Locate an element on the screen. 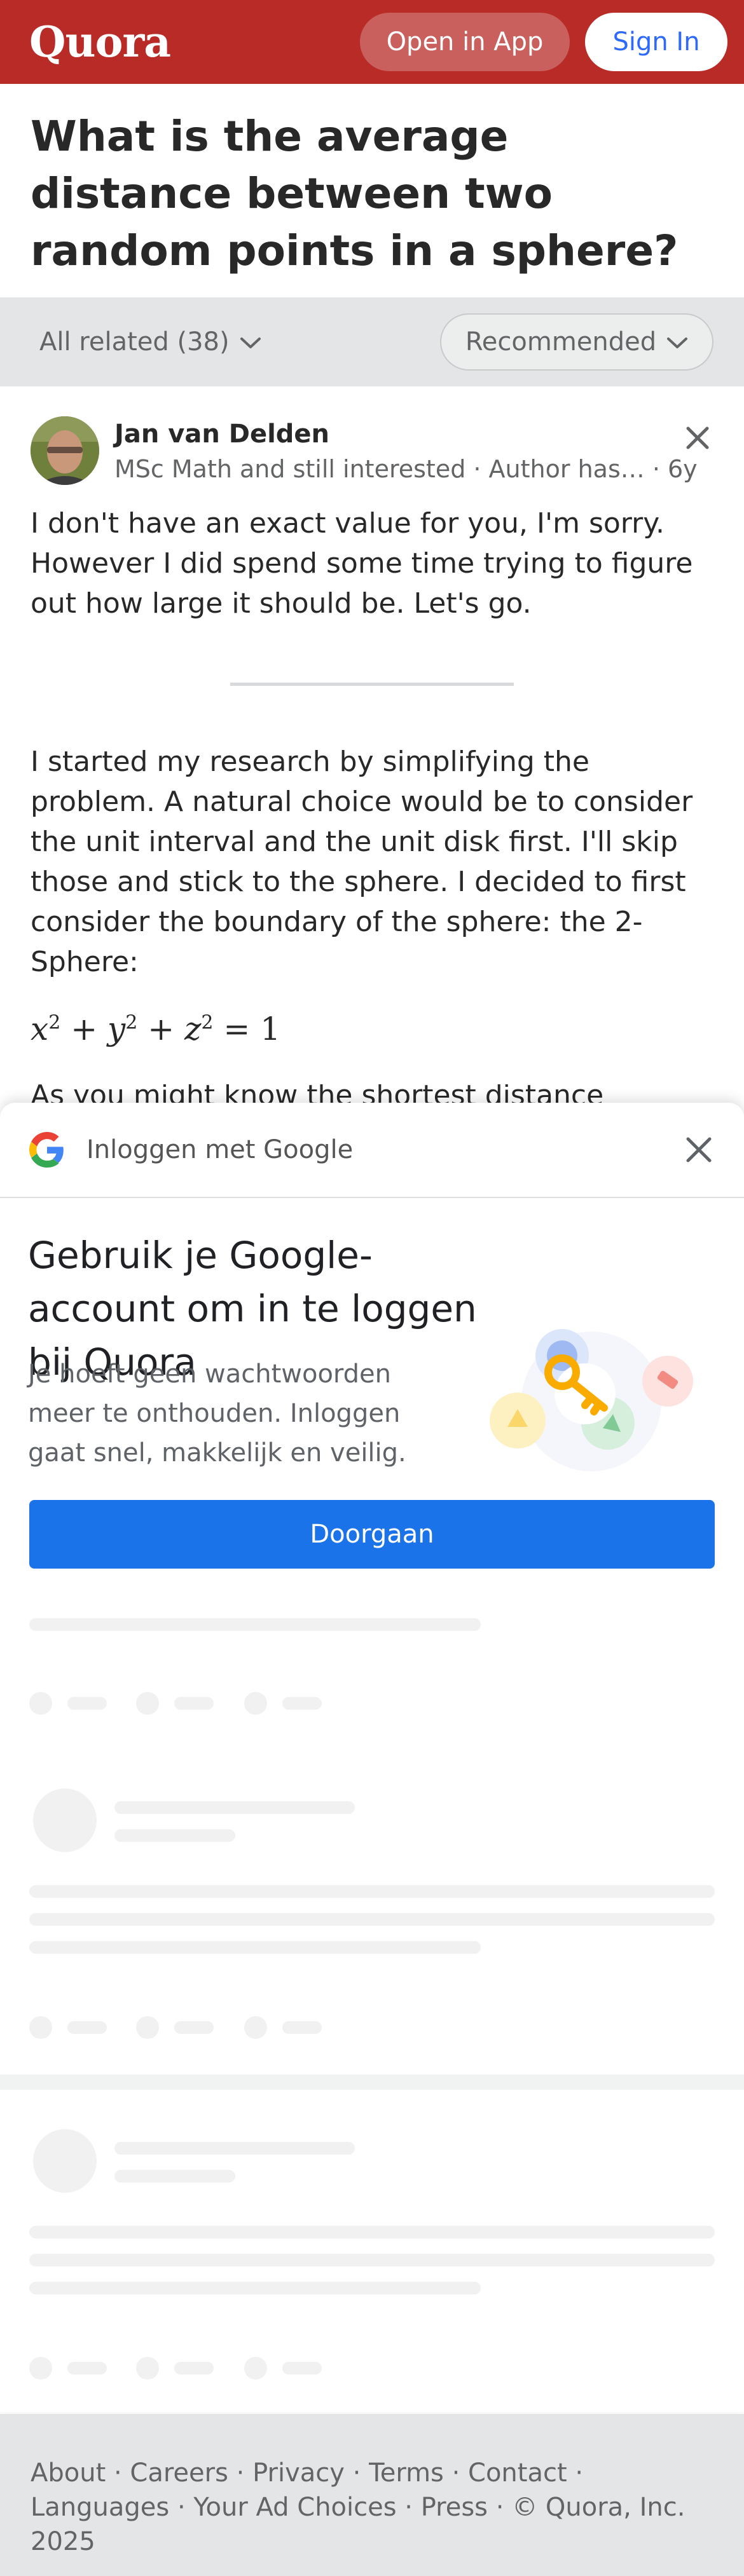  answer-age: · 6y is located at coordinates (675, 469).